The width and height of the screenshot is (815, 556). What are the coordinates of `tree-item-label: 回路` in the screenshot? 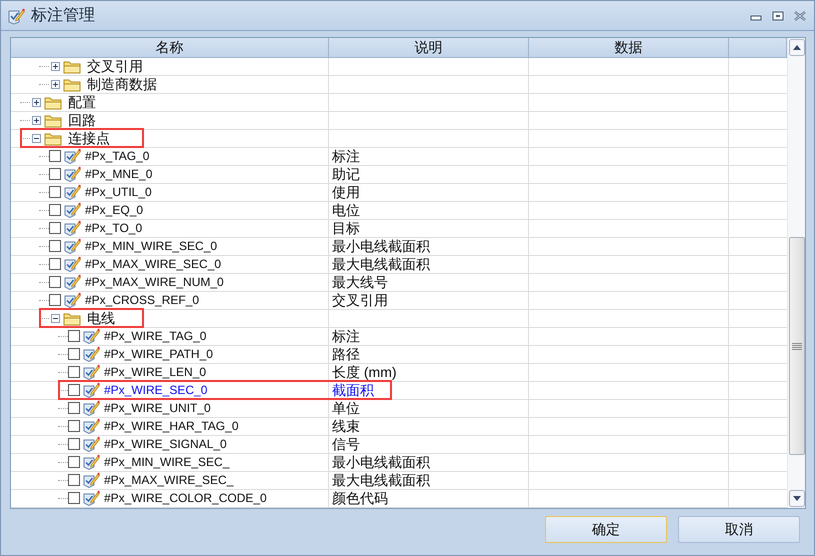 It's located at (82, 120).